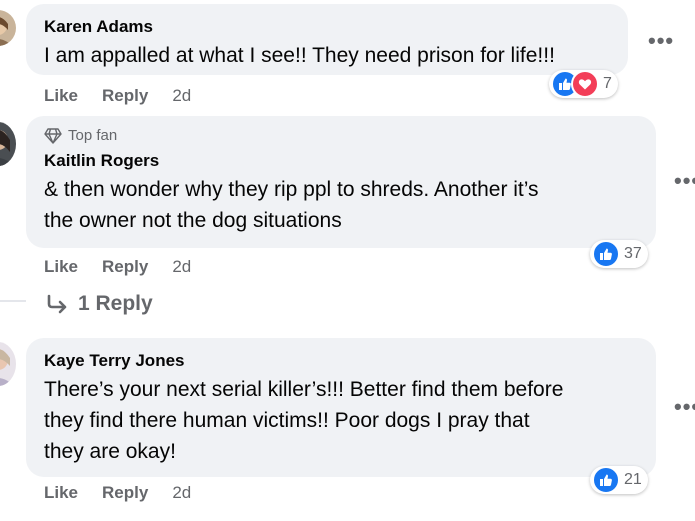  I want to click on diamond-icon, so click(53, 136).